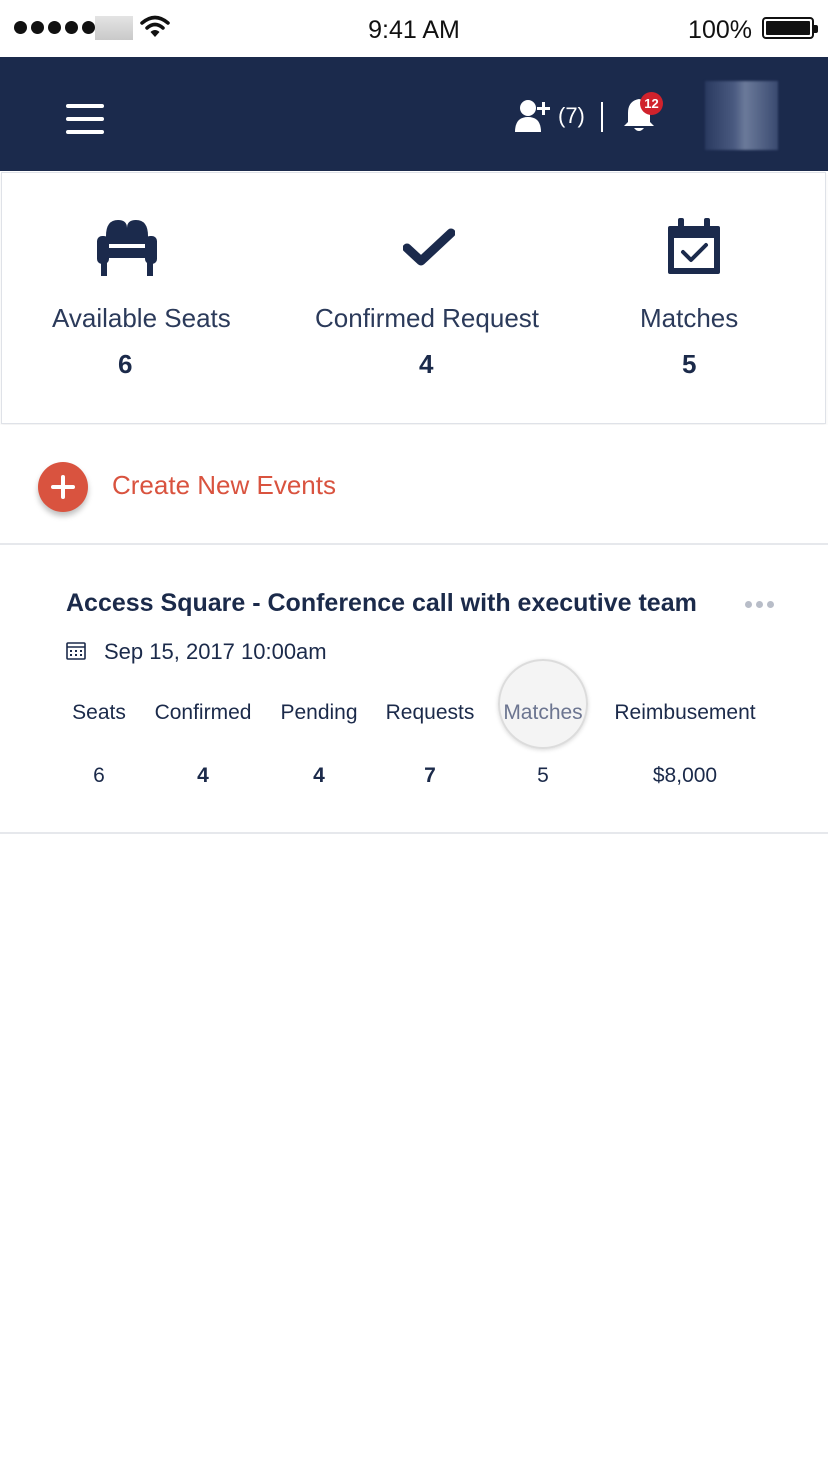 The width and height of the screenshot is (828, 1472). I want to click on checkmark-icon, so click(429, 247).